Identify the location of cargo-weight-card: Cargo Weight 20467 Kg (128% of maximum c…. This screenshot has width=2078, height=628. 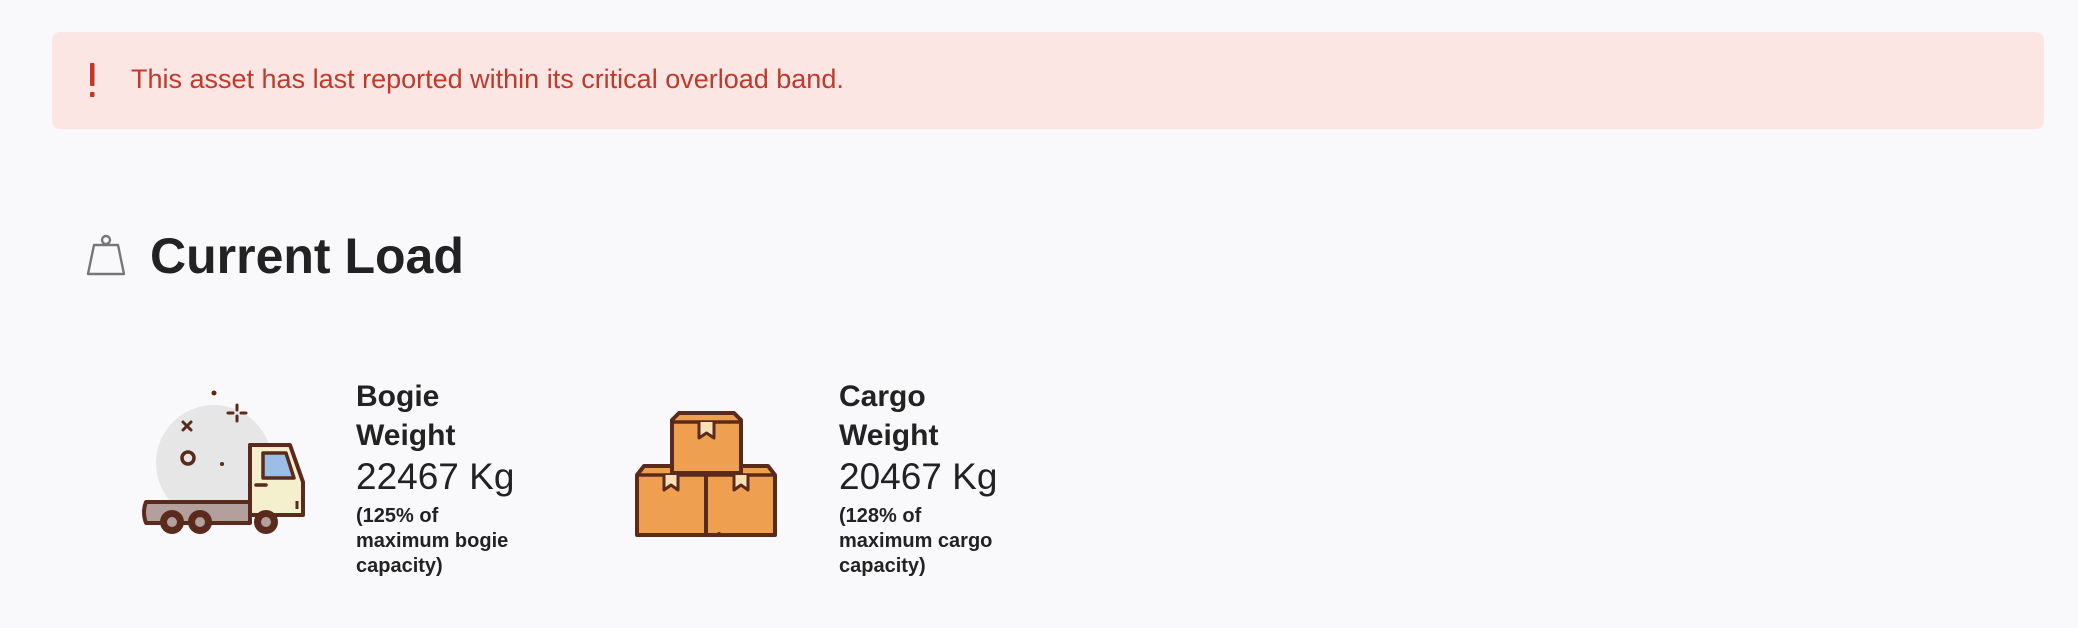
(926, 478).